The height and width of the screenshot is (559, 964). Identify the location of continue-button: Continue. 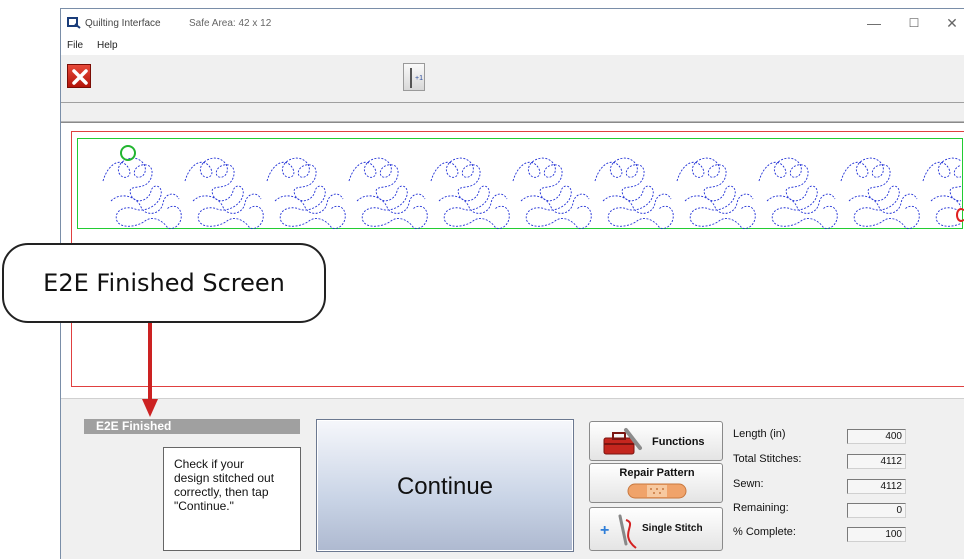
(445, 485).